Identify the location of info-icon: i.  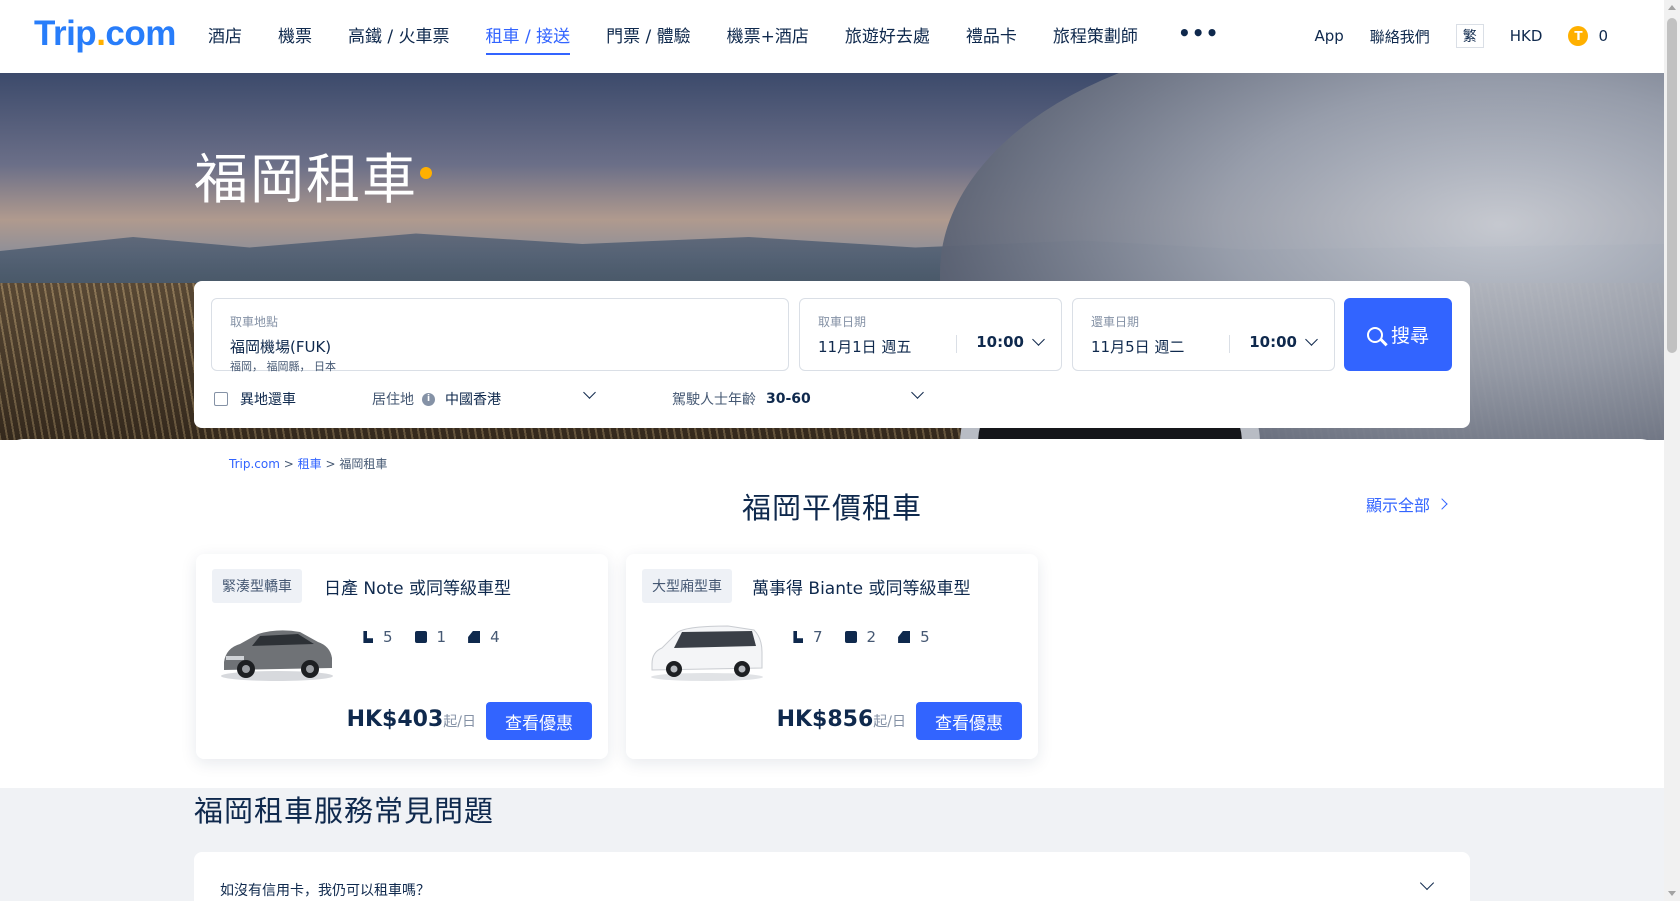
(428, 399).